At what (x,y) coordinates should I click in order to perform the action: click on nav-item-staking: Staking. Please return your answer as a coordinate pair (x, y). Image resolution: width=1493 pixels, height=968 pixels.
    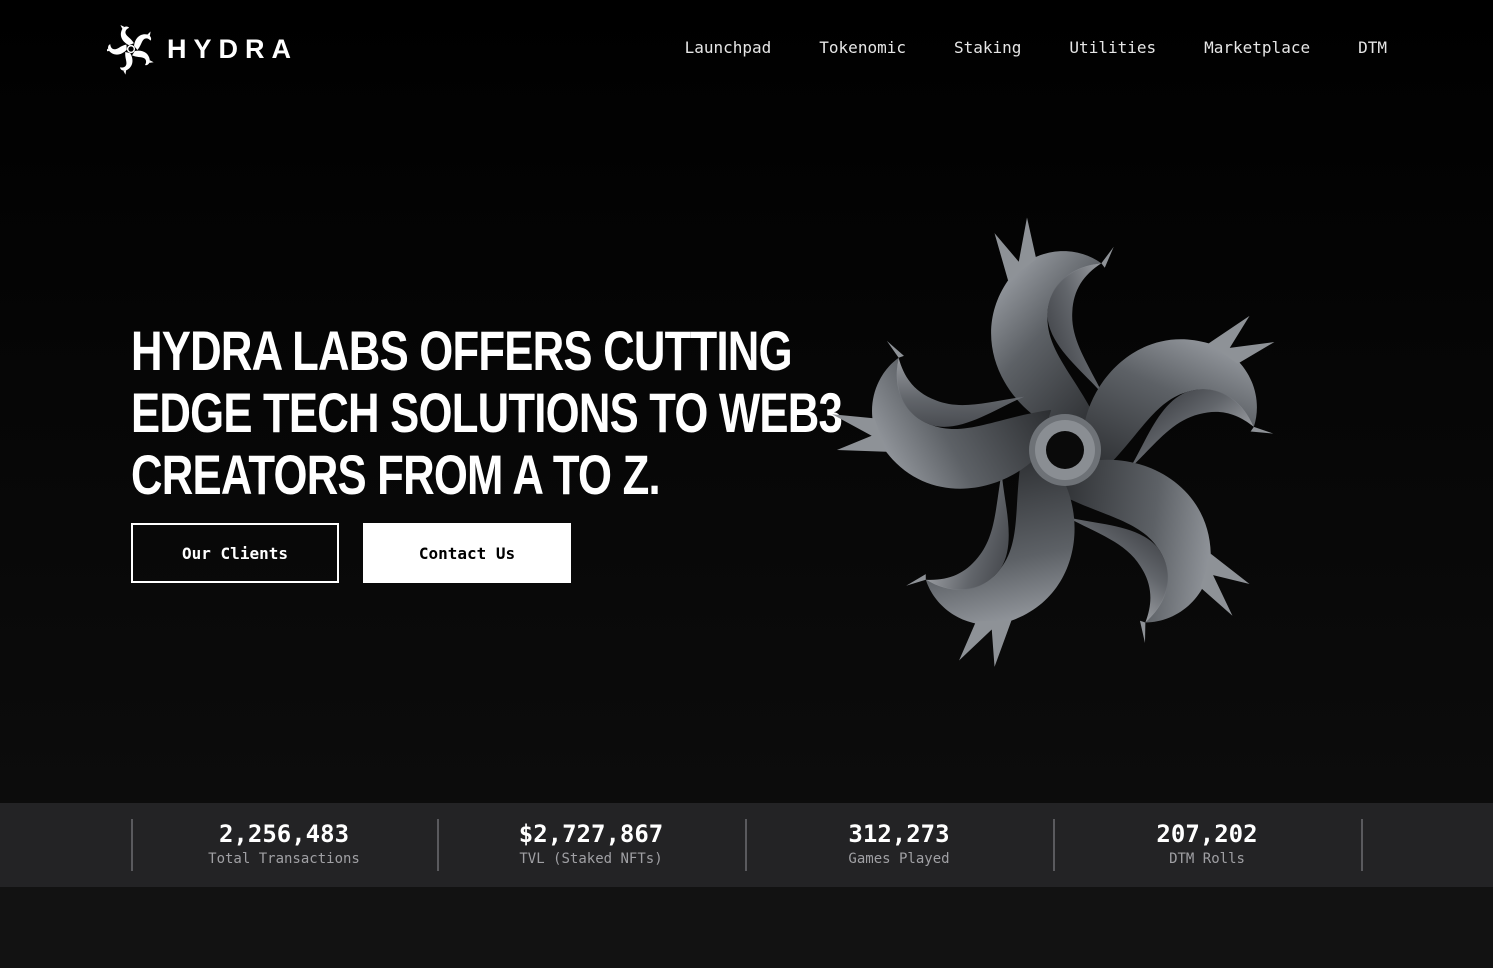
    Looking at the image, I should click on (987, 47).